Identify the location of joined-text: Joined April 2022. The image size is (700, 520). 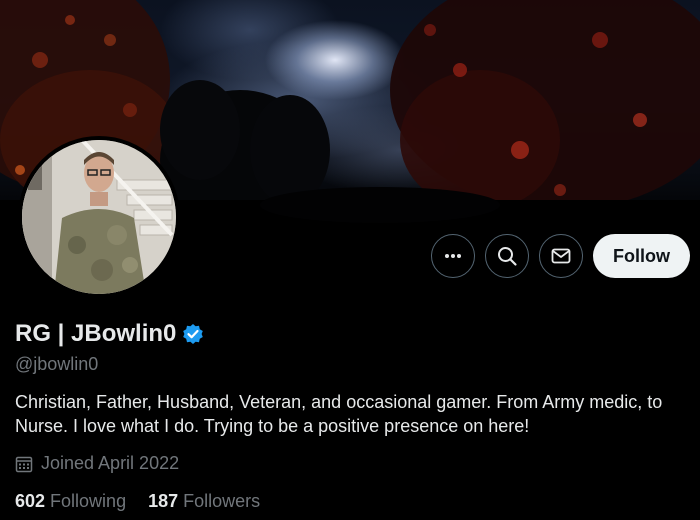
(110, 463).